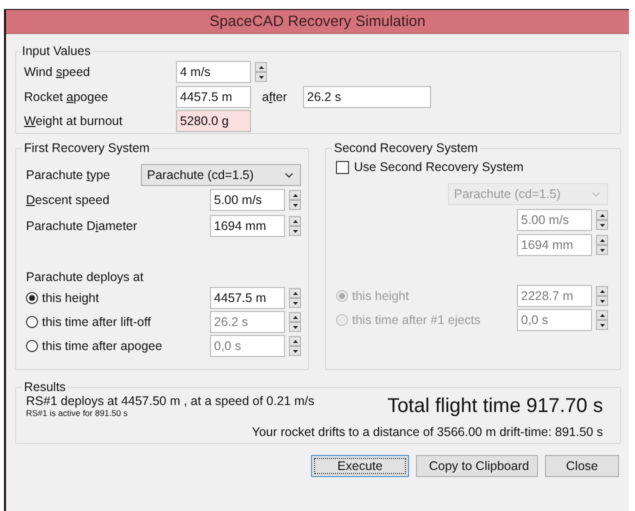 The image size is (635, 511). I want to click on section-label: Parachute deploys at, so click(85, 277).